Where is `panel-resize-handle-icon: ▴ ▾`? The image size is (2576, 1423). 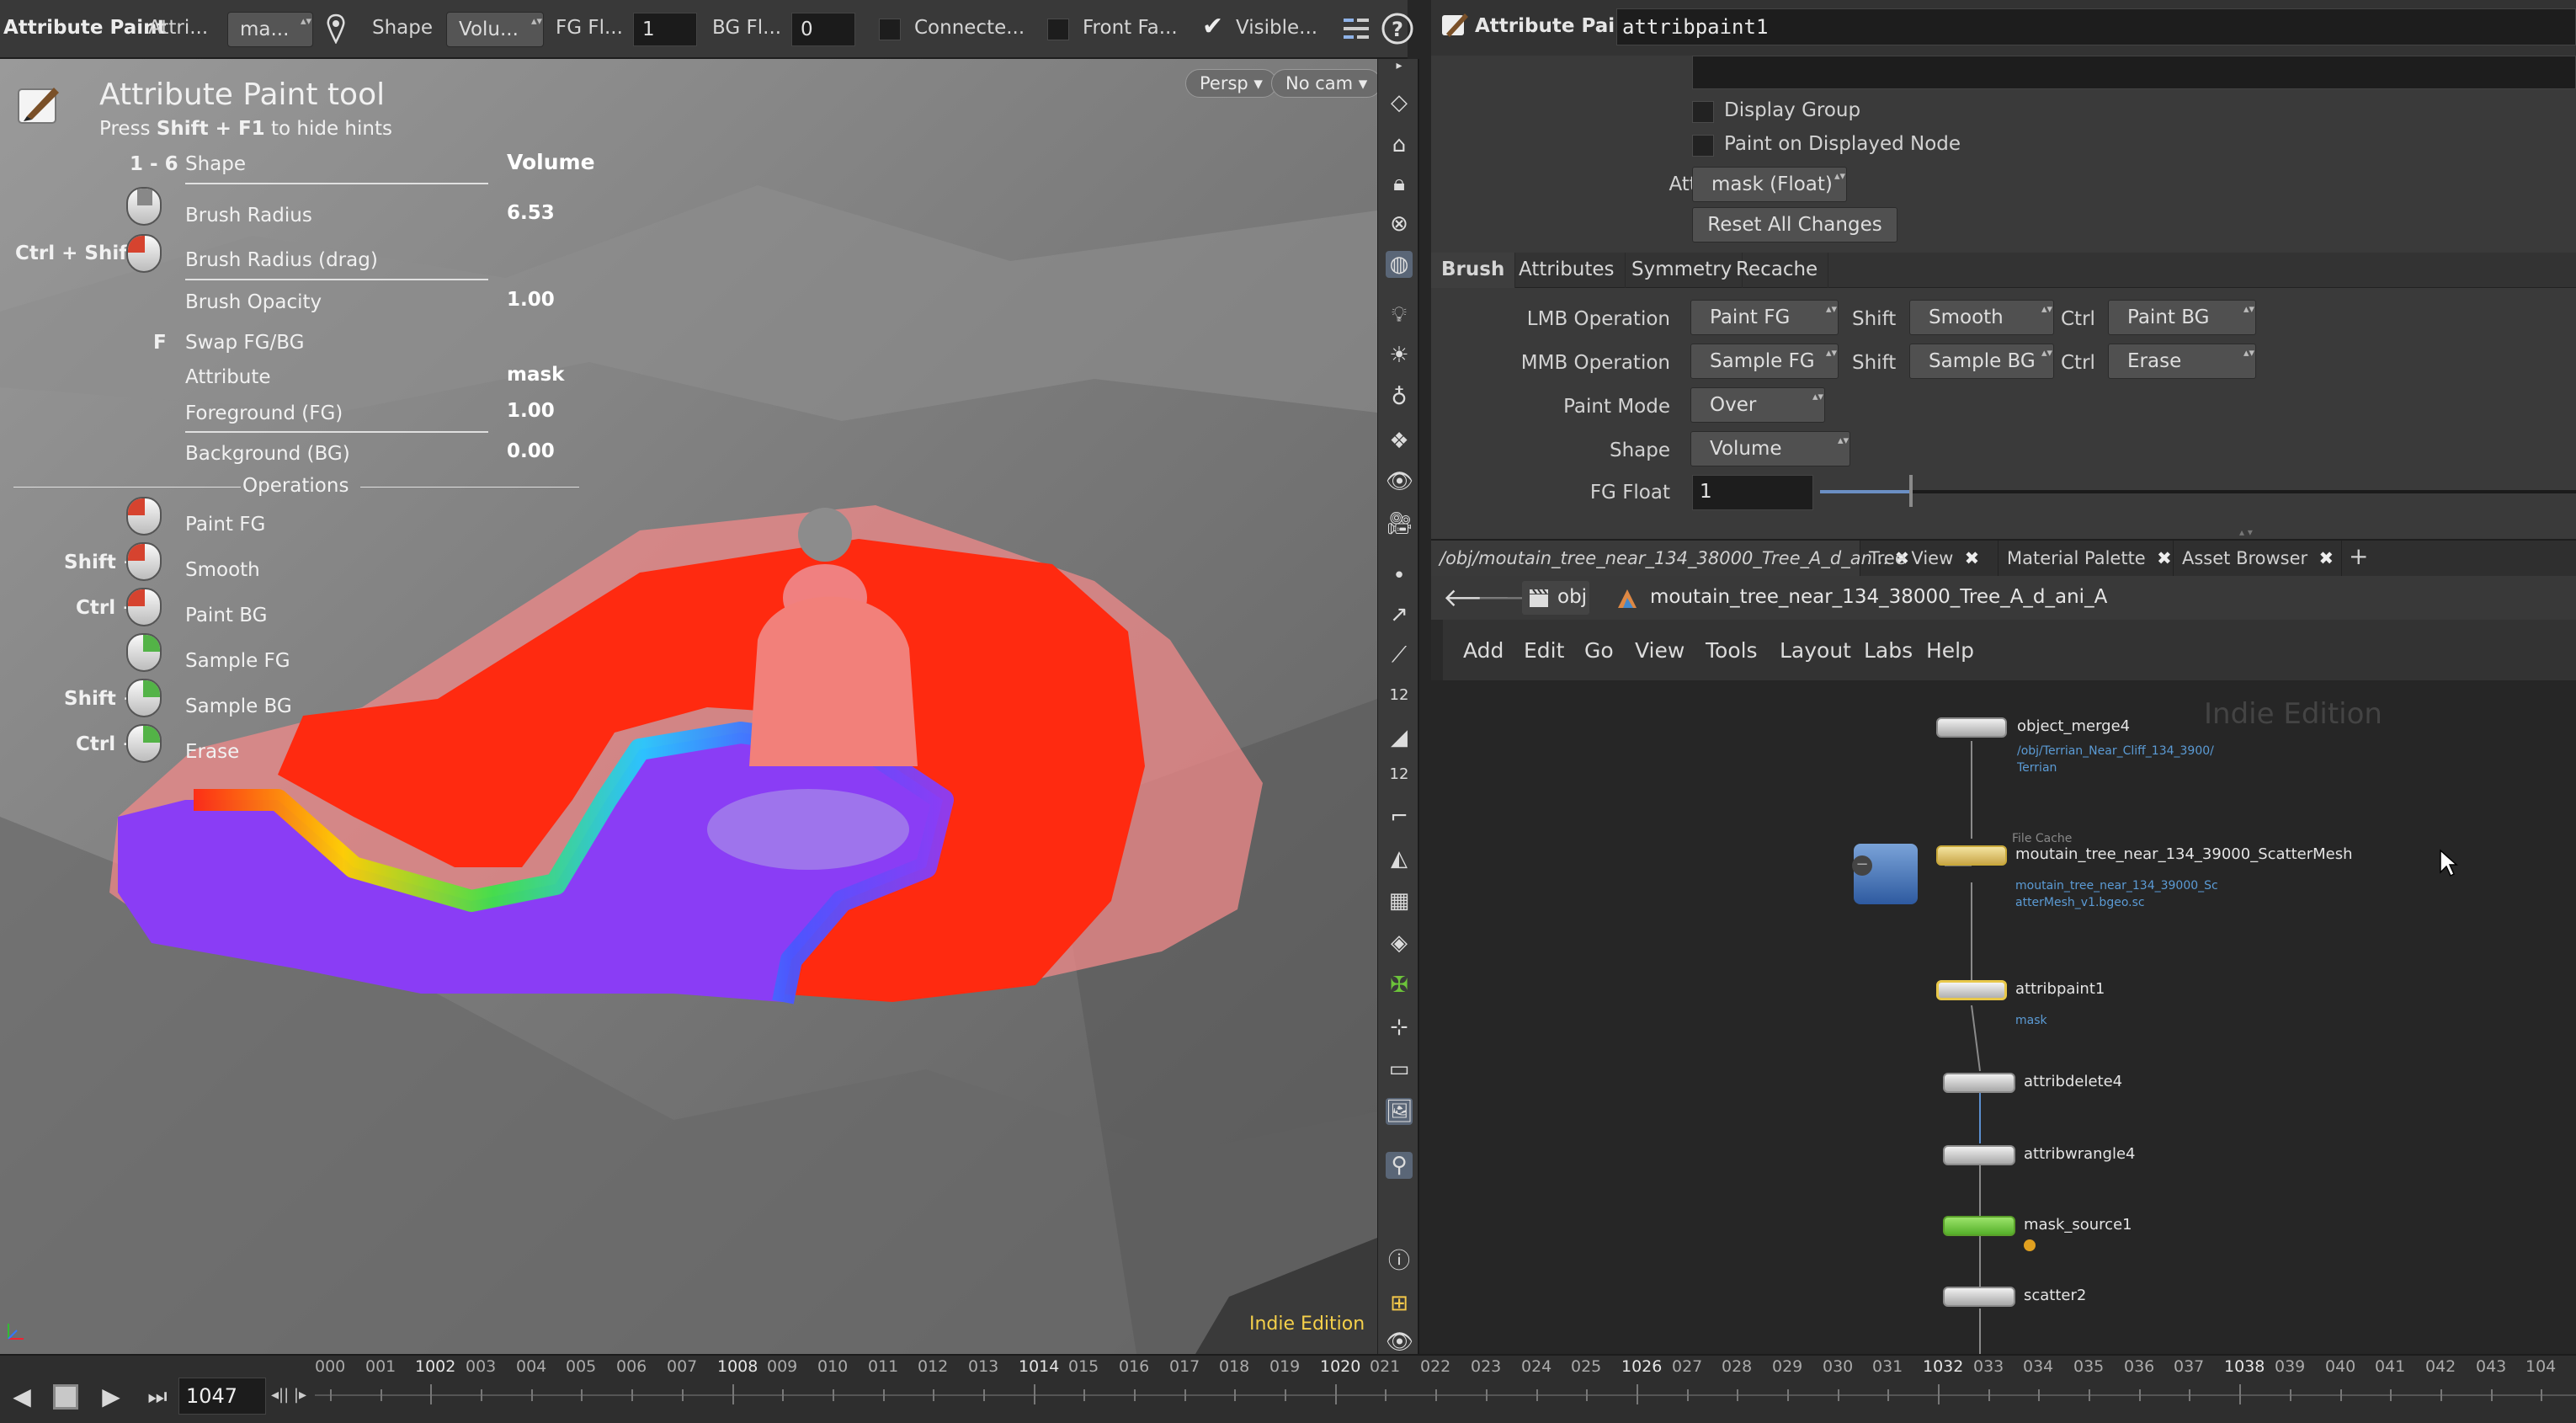 panel-resize-handle-icon: ▴ ▾ is located at coordinates (2265, 532).